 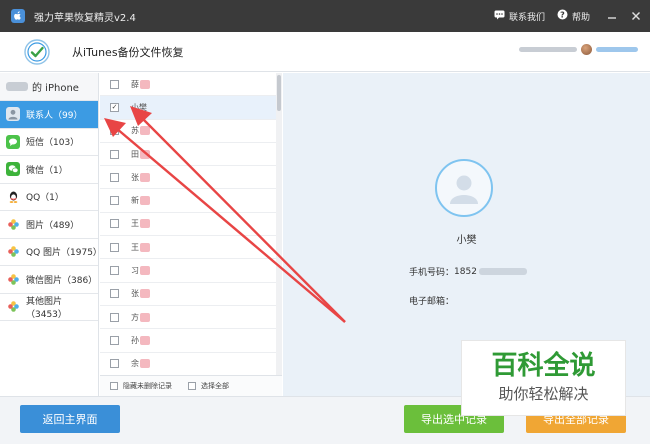 I want to click on header: 从iTunes备份文件恢复, so click(x=325, y=52).